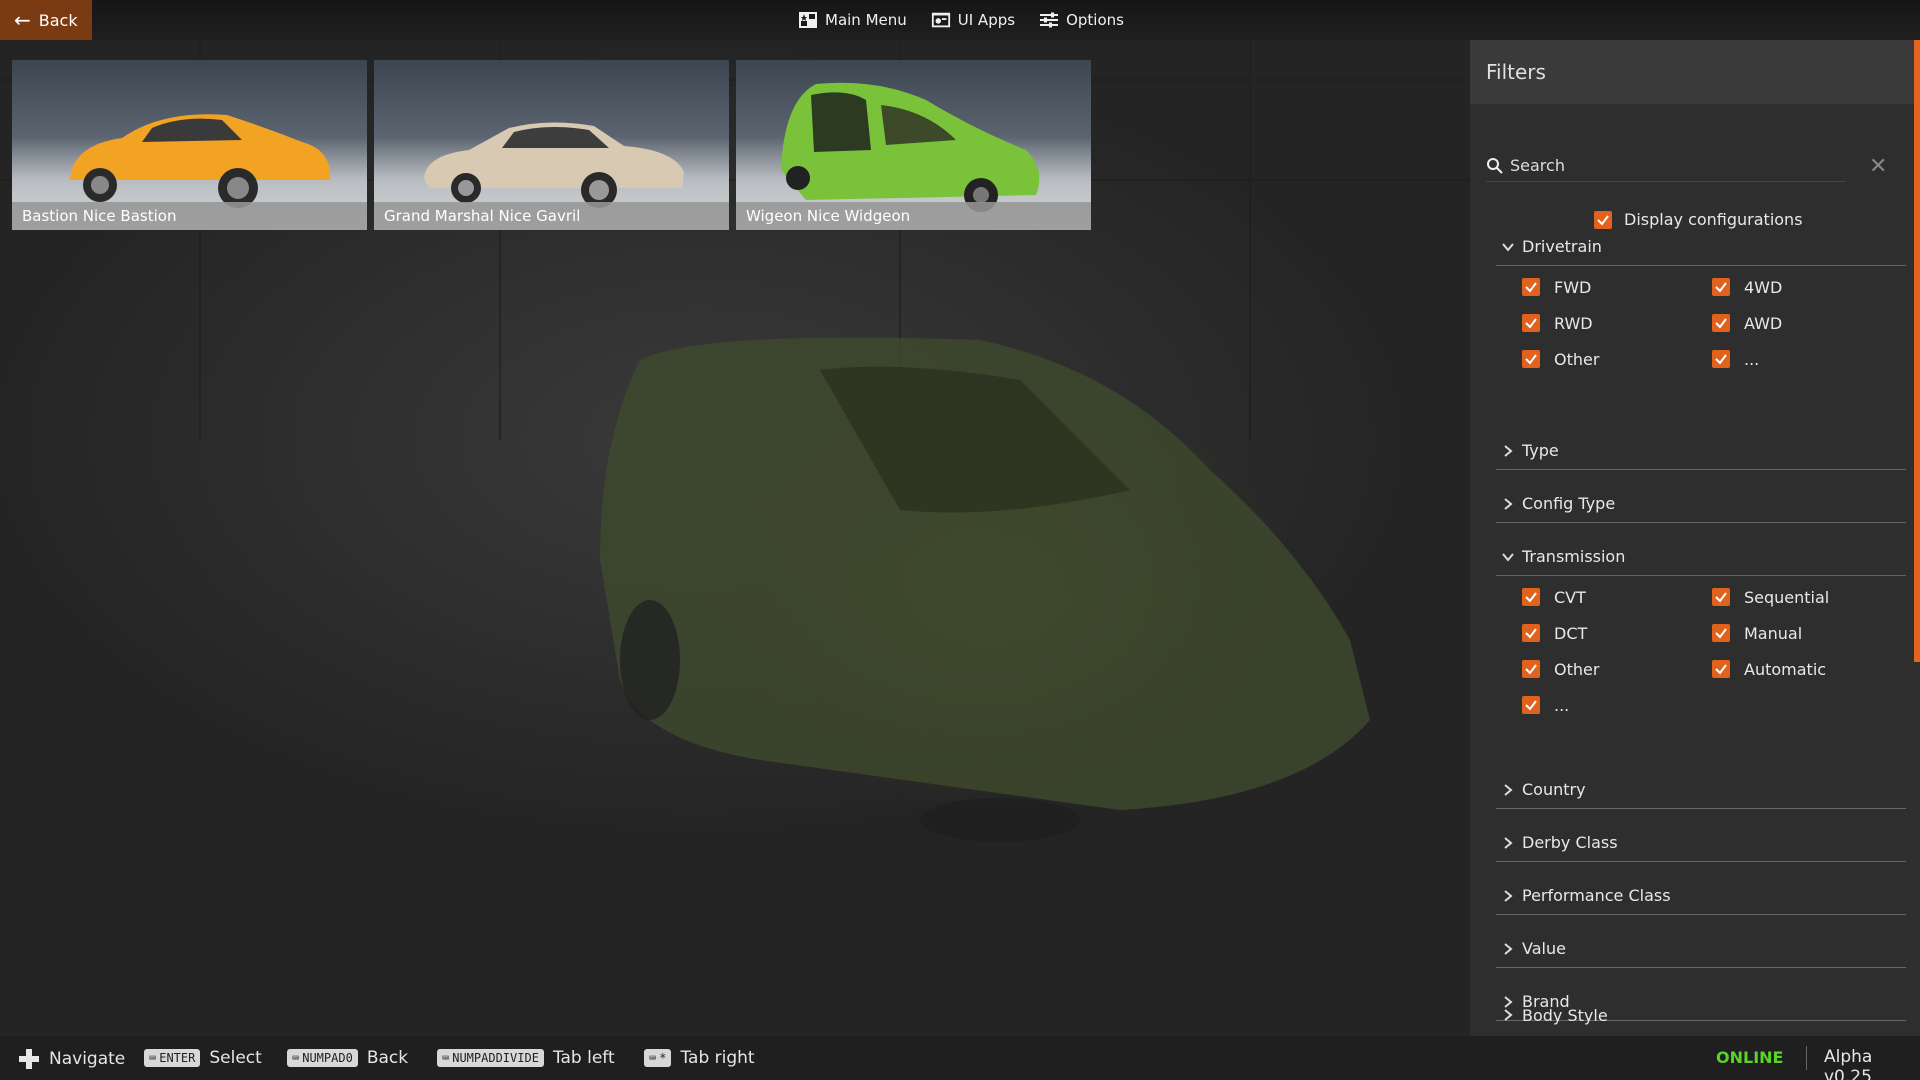  I want to click on section-header: Config Type, so click(1701, 504).